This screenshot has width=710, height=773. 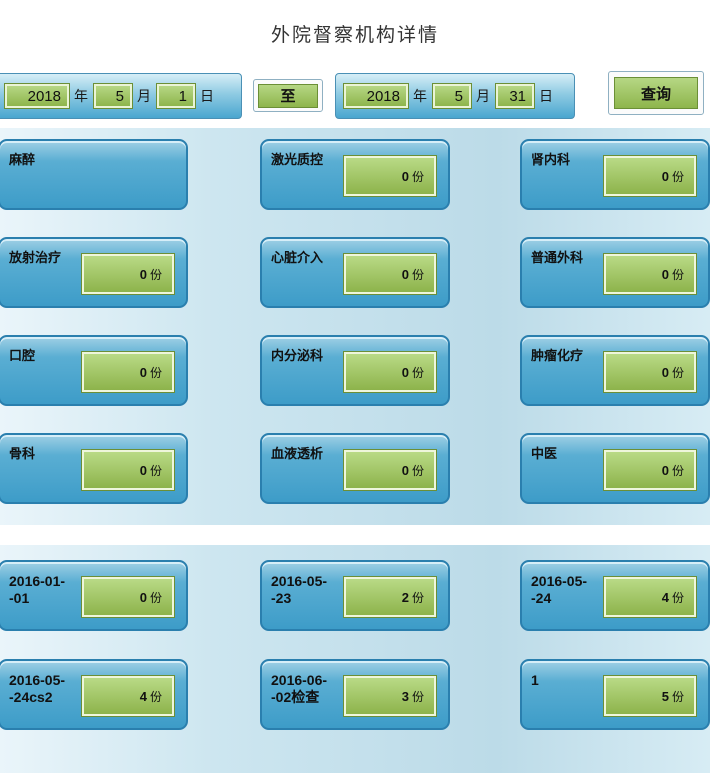 I want to click on end-day-unit: 日, so click(x=546, y=97).